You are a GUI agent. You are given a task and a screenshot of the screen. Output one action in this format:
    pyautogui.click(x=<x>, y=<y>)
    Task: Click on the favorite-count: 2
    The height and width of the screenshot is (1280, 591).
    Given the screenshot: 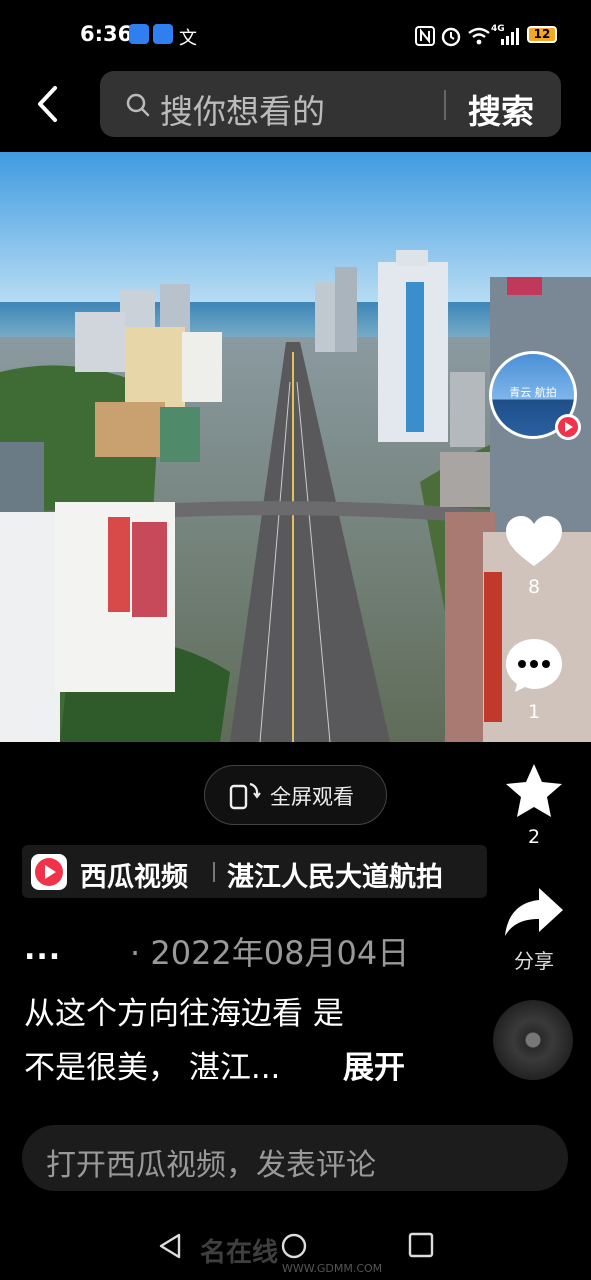 What is the action you would take?
    pyautogui.click(x=534, y=837)
    